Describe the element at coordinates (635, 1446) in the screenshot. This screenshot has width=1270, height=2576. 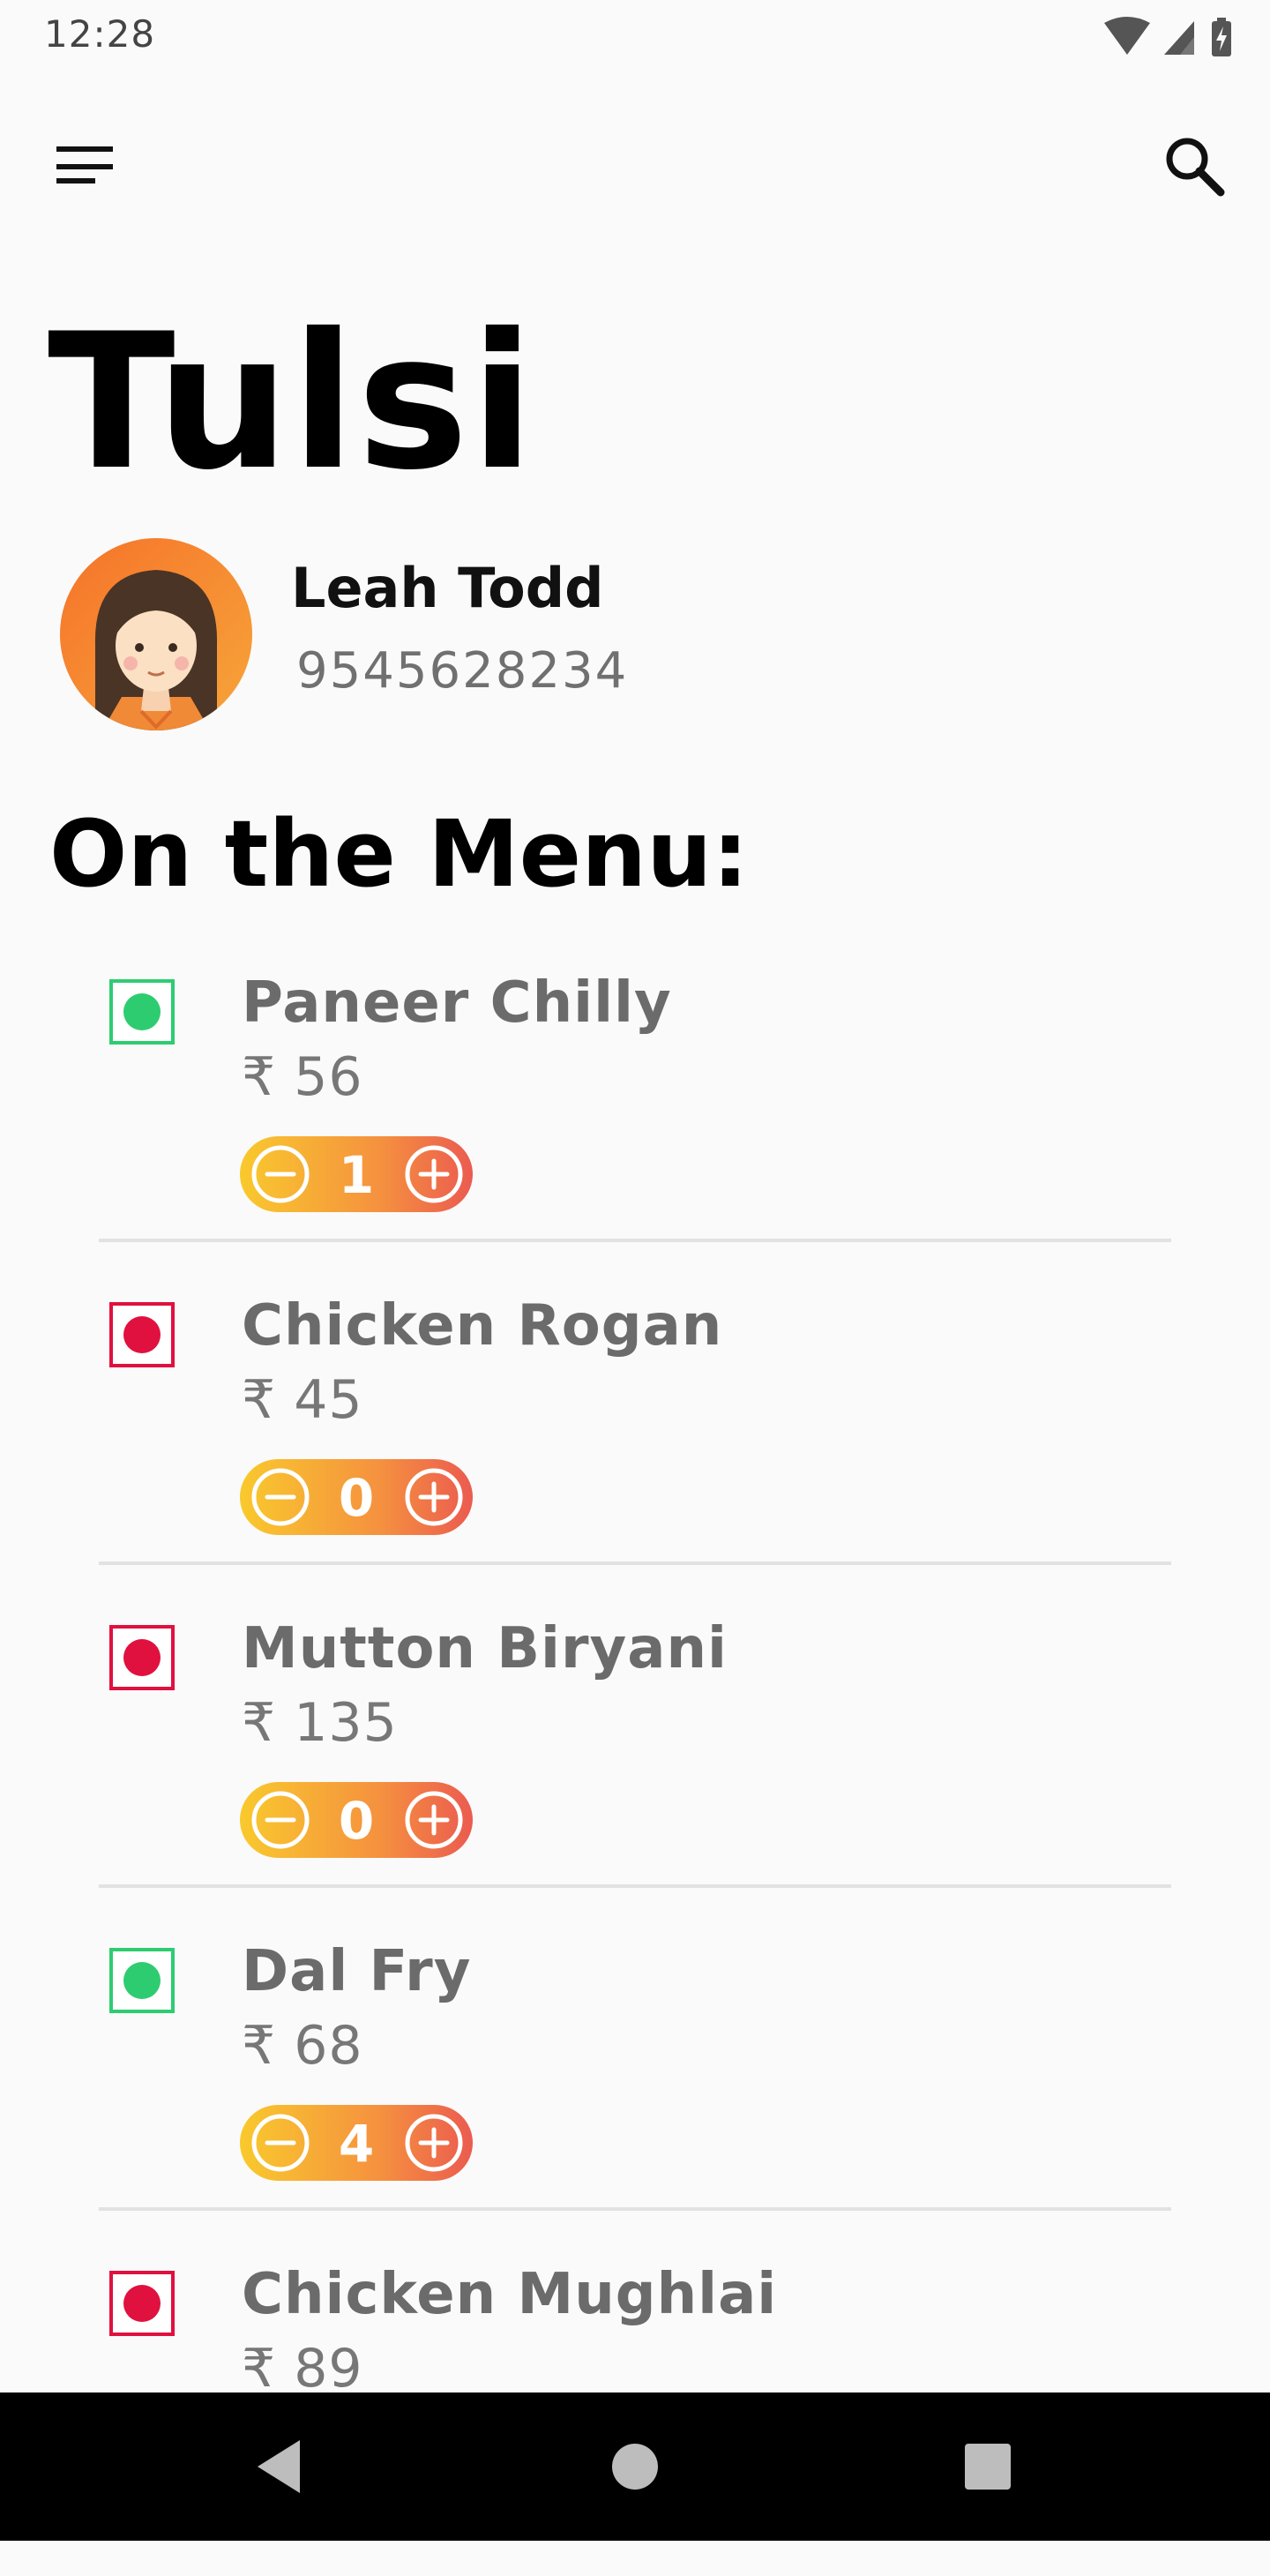
I see `menu-item: Chicken Rogan ₹ 45 0` at that location.